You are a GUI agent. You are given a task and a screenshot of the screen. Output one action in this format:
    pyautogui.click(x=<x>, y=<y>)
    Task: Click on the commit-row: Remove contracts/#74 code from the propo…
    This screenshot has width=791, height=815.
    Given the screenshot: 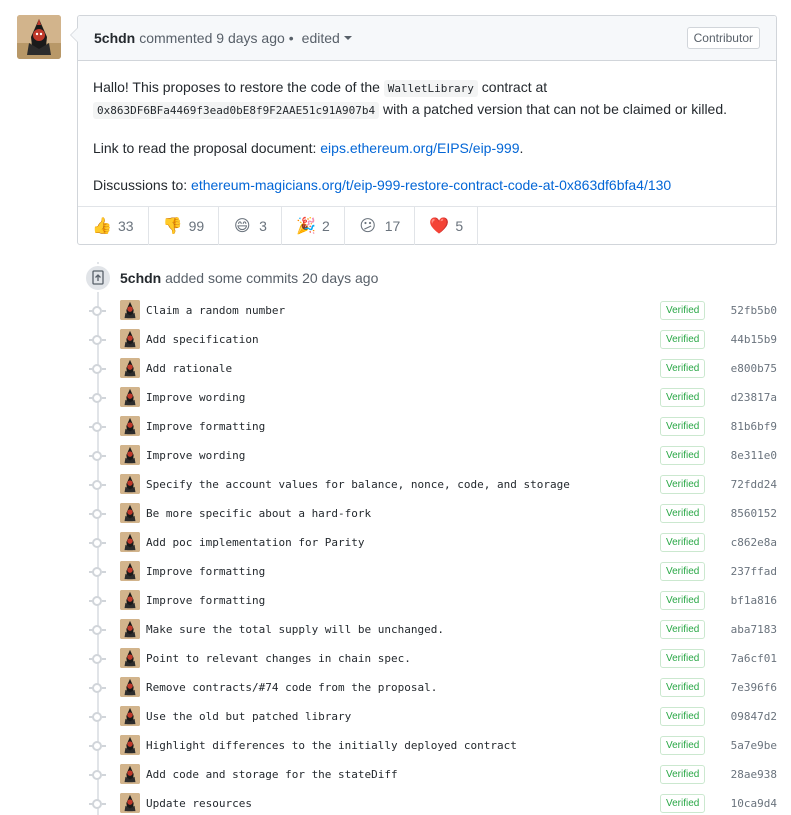 What is the action you would take?
    pyautogui.click(x=395, y=687)
    